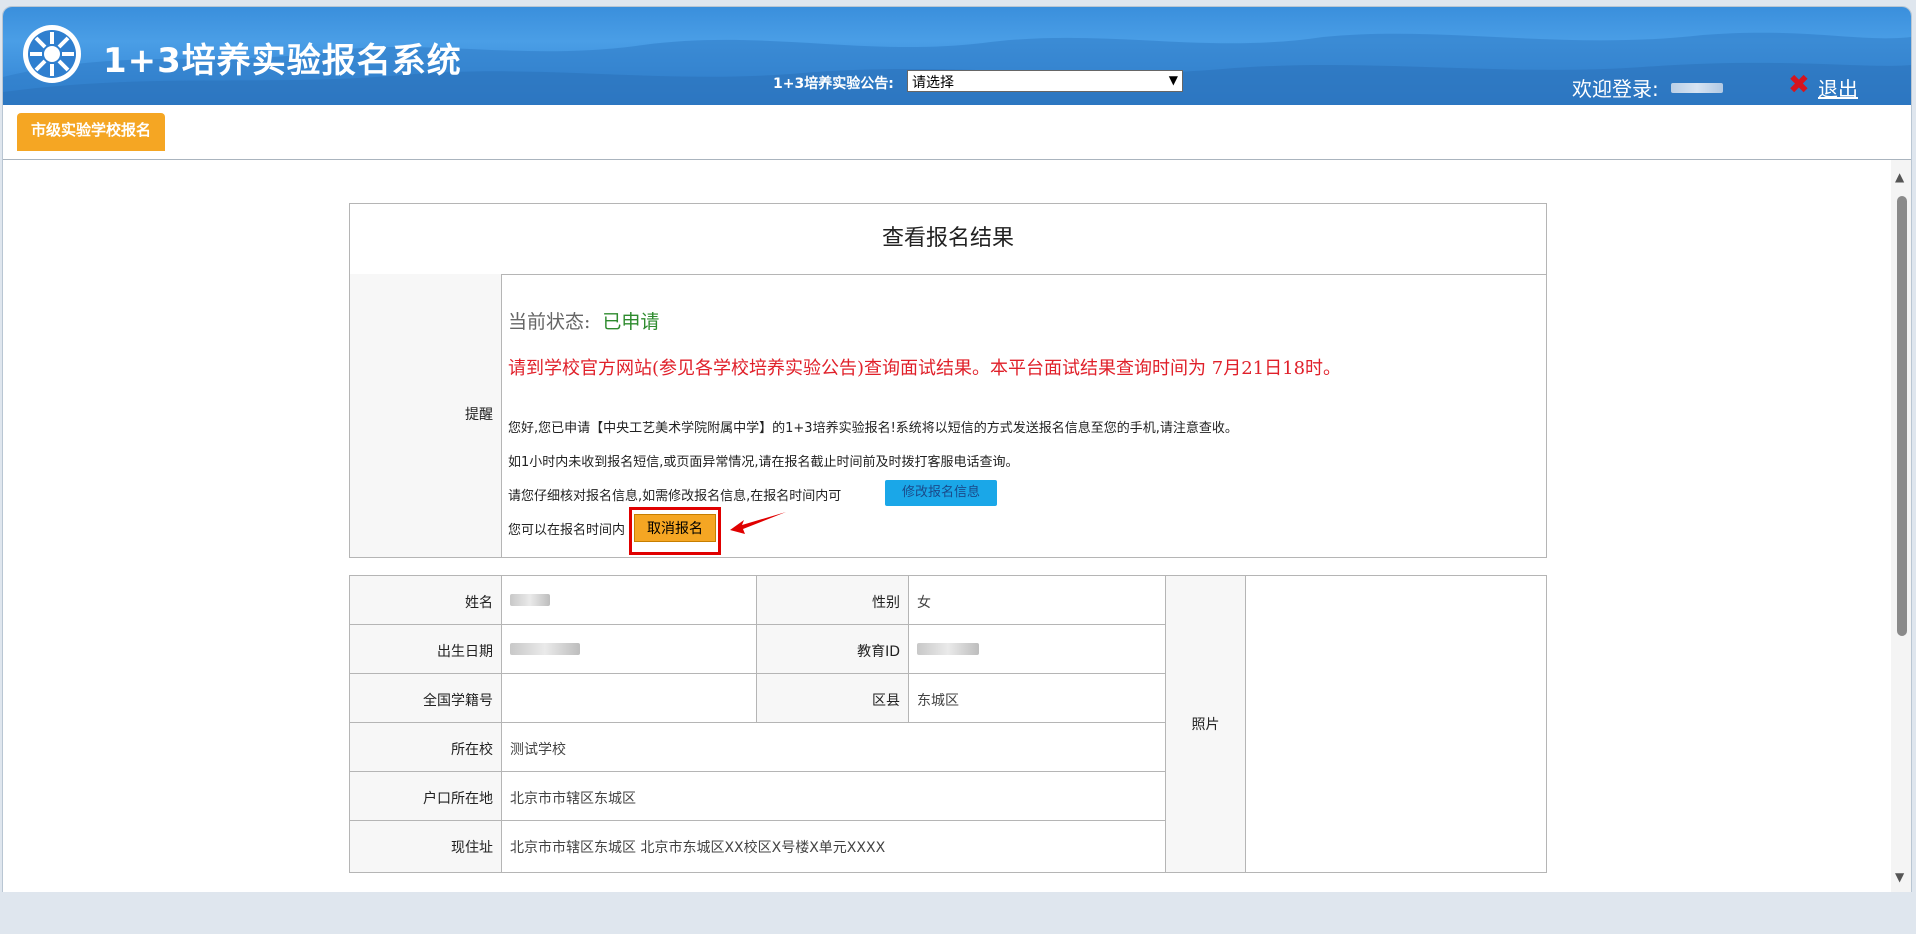 This screenshot has height=934, width=1916. Describe the element at coordinates (941, 493) in the screenshot. I see `modify-registration-button: 修改报名信息` at that location.